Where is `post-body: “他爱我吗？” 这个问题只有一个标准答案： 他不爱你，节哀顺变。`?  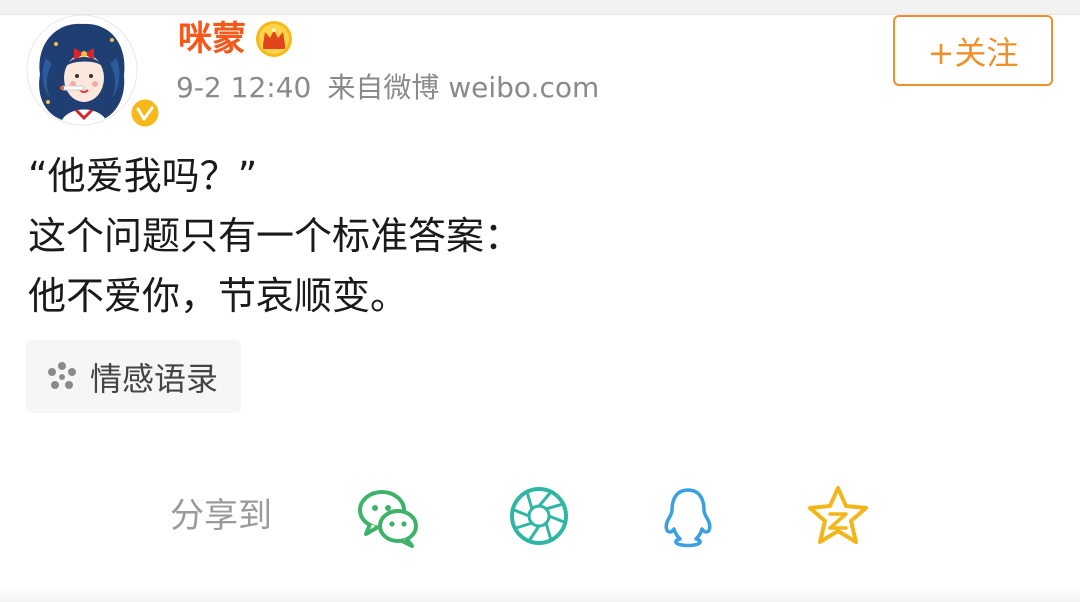 post-body: “他爱我吗？” 这个问题只有一个标准答案： 他不爱你，节哀顺变。 is located at coordinates (275, 236).